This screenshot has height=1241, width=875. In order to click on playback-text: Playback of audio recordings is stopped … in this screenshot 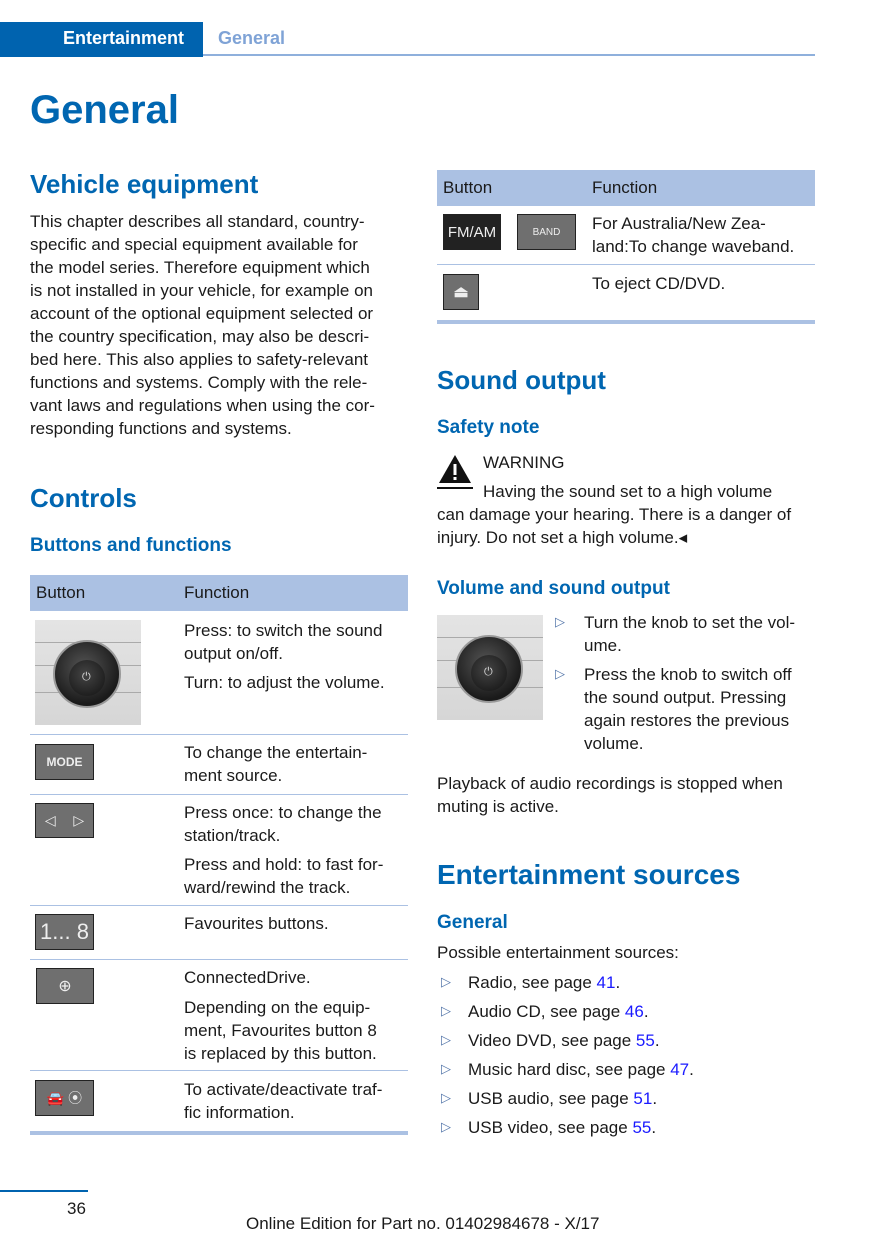, I will do `click(610, 795)`.